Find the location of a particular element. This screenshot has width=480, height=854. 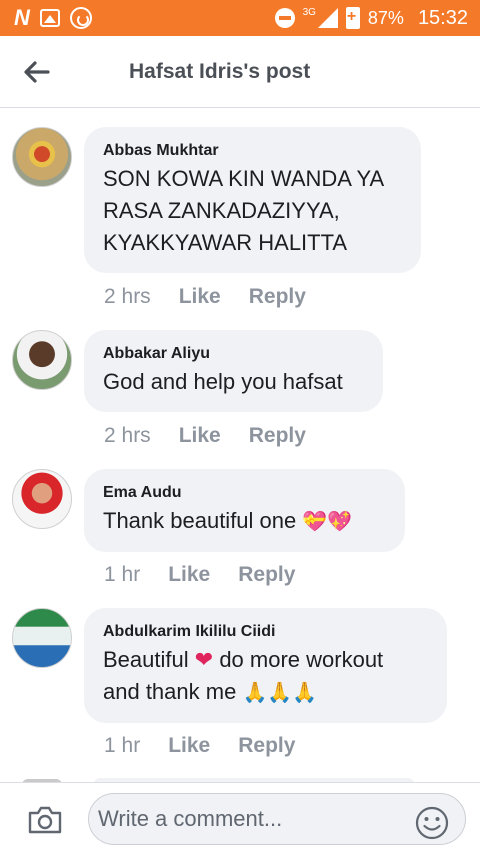

comment-line: RASA ZANKADAZIYYA, is located at coordinates (221, 210).